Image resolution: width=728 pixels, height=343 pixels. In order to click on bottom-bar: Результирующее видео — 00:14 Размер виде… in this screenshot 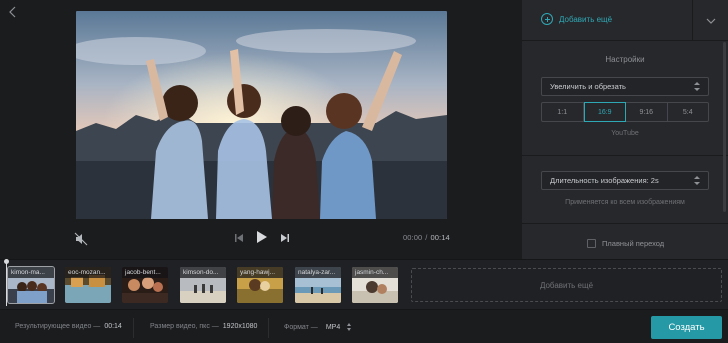, I will do `click(364, 326)`.